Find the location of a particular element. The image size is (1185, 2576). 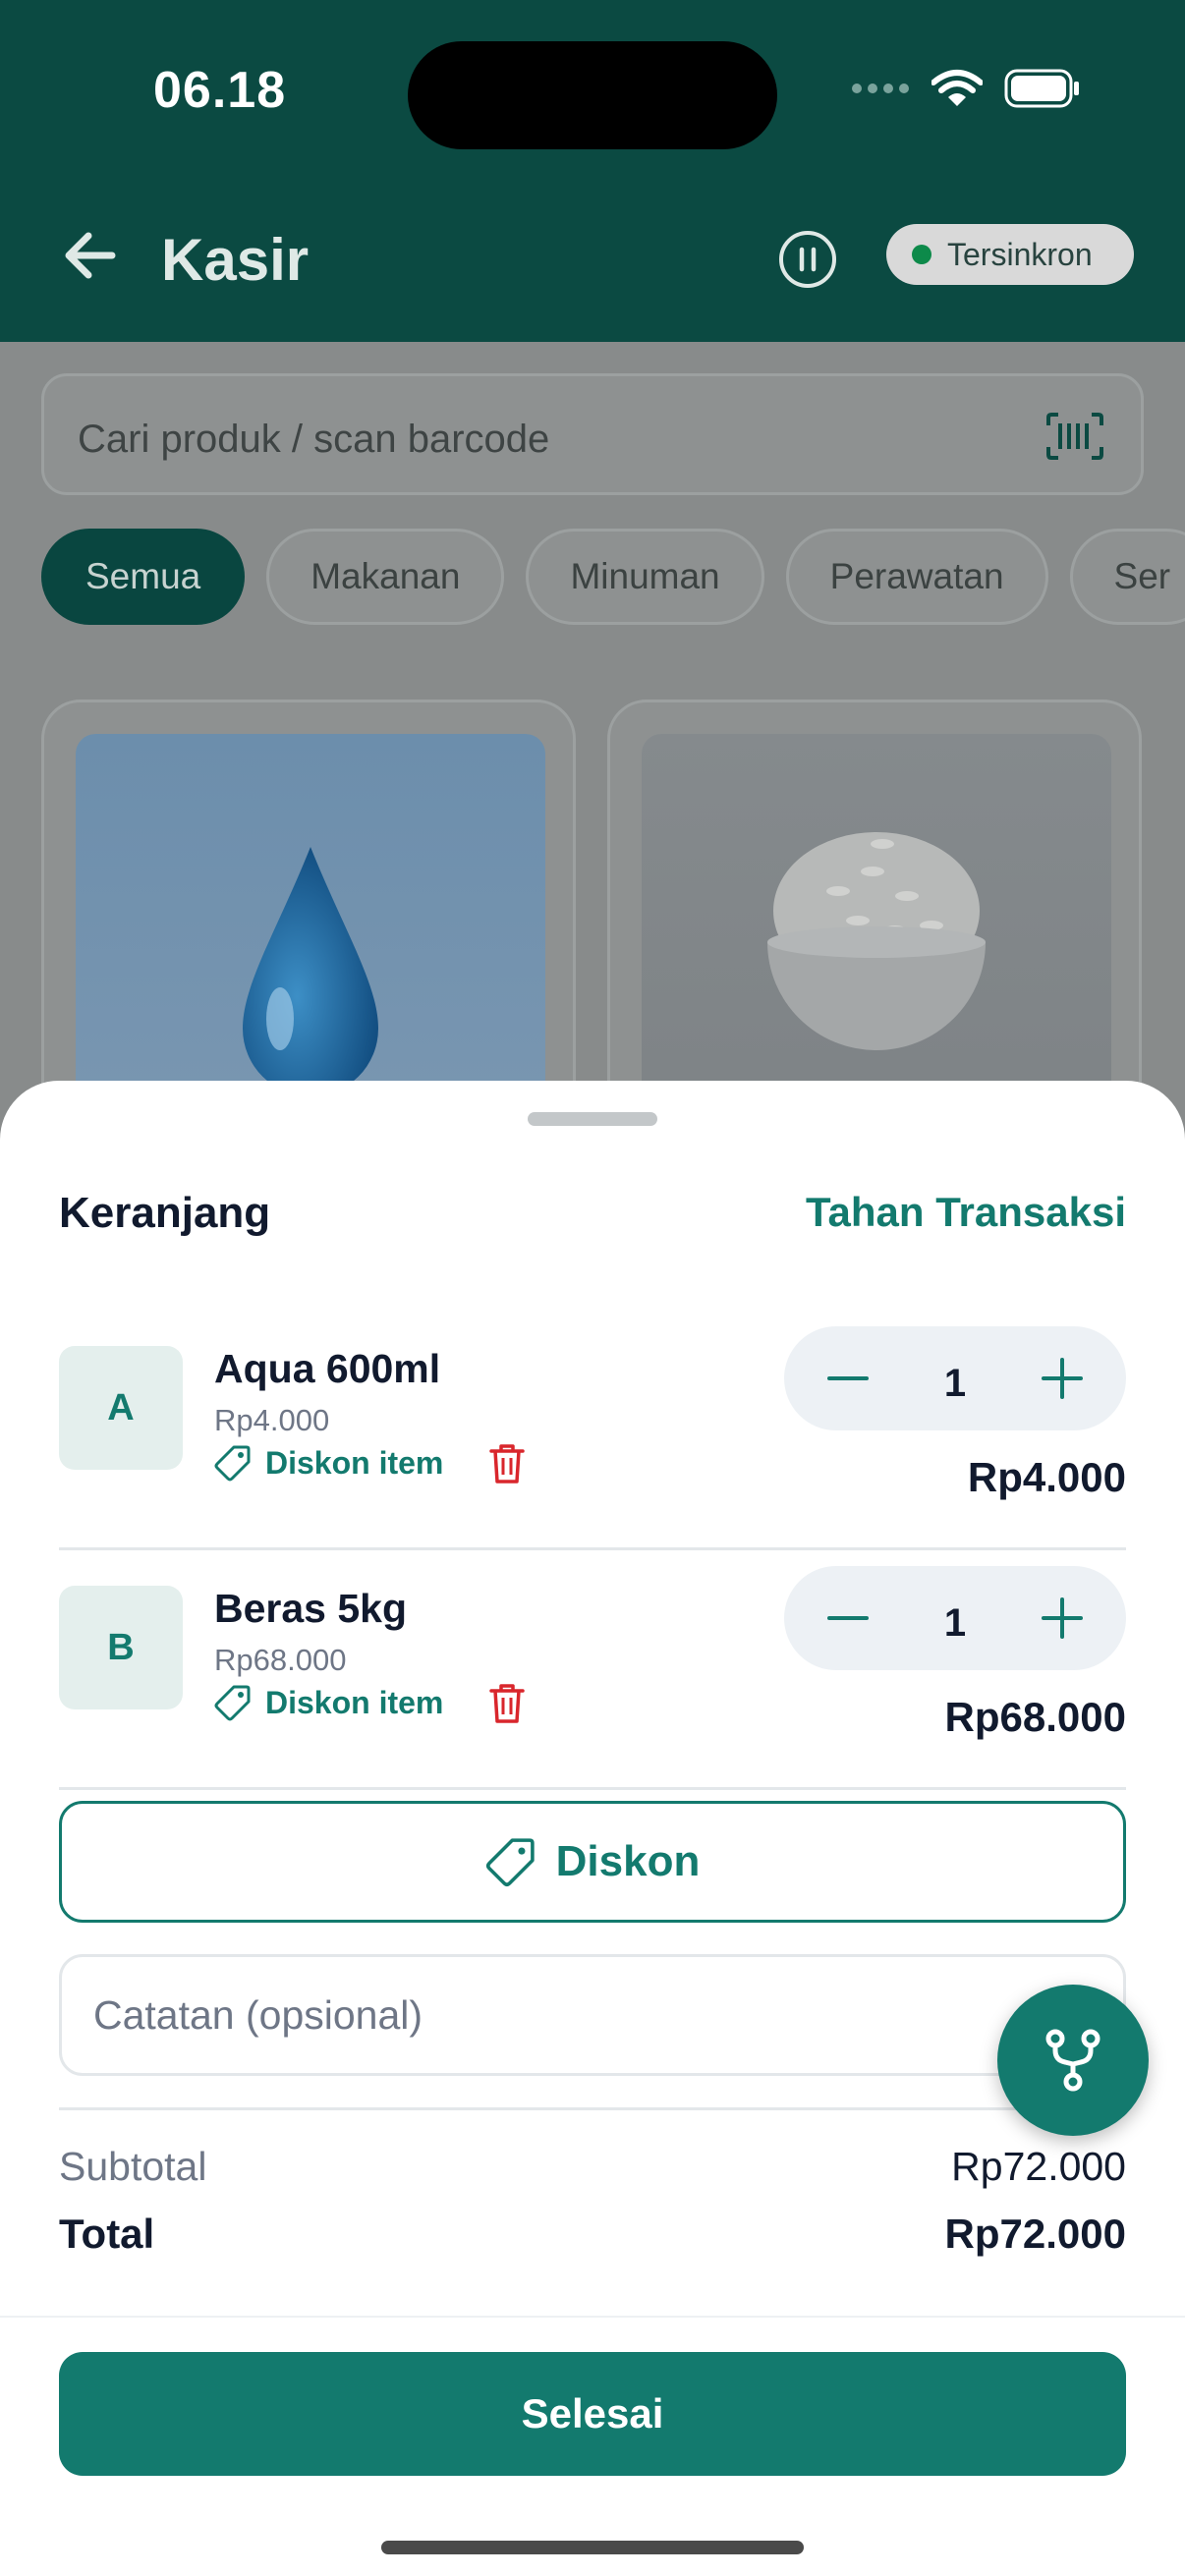

battery-icon is located at coordinates (1041, 88).